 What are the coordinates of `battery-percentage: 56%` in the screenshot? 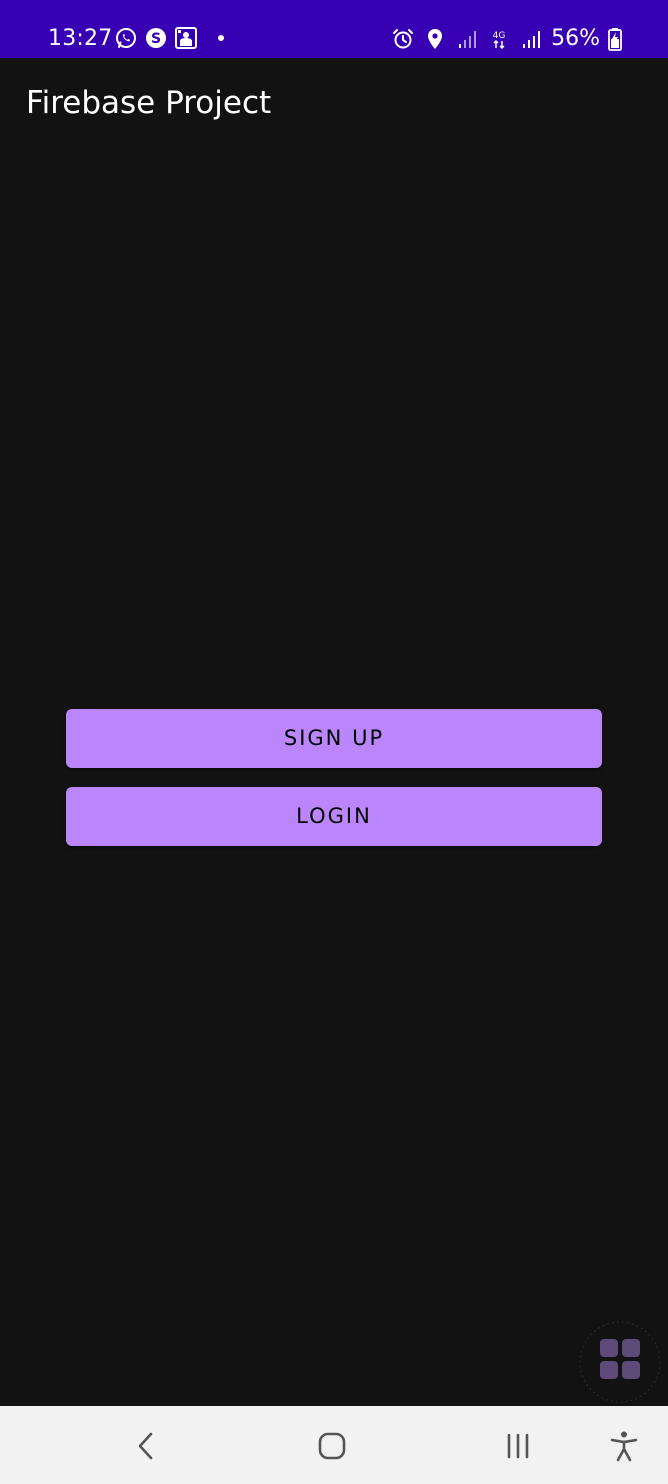 It's located at (575, 38).